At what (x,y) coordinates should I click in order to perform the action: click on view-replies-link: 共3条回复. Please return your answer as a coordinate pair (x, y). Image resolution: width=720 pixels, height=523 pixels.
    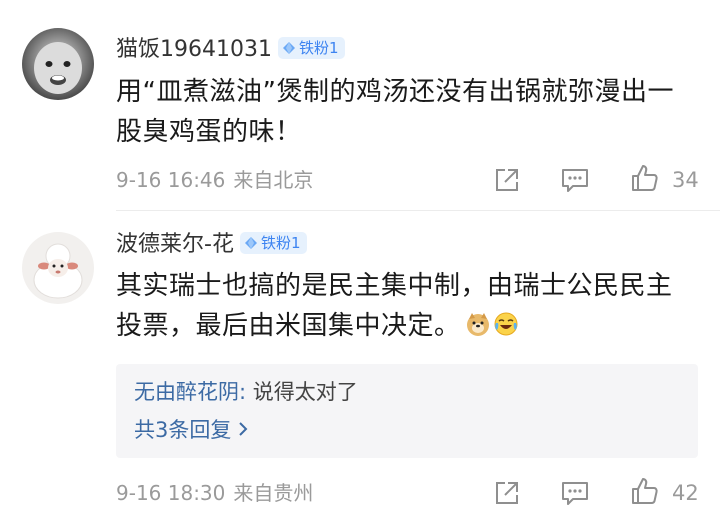
    Looking at the image, I should click on (191, 430).